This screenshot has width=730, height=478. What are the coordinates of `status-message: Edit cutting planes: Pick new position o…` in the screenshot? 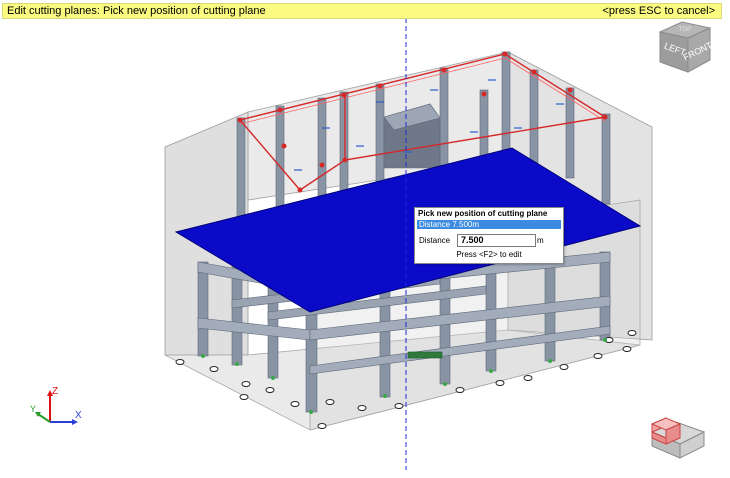 It's located at (136, 11).